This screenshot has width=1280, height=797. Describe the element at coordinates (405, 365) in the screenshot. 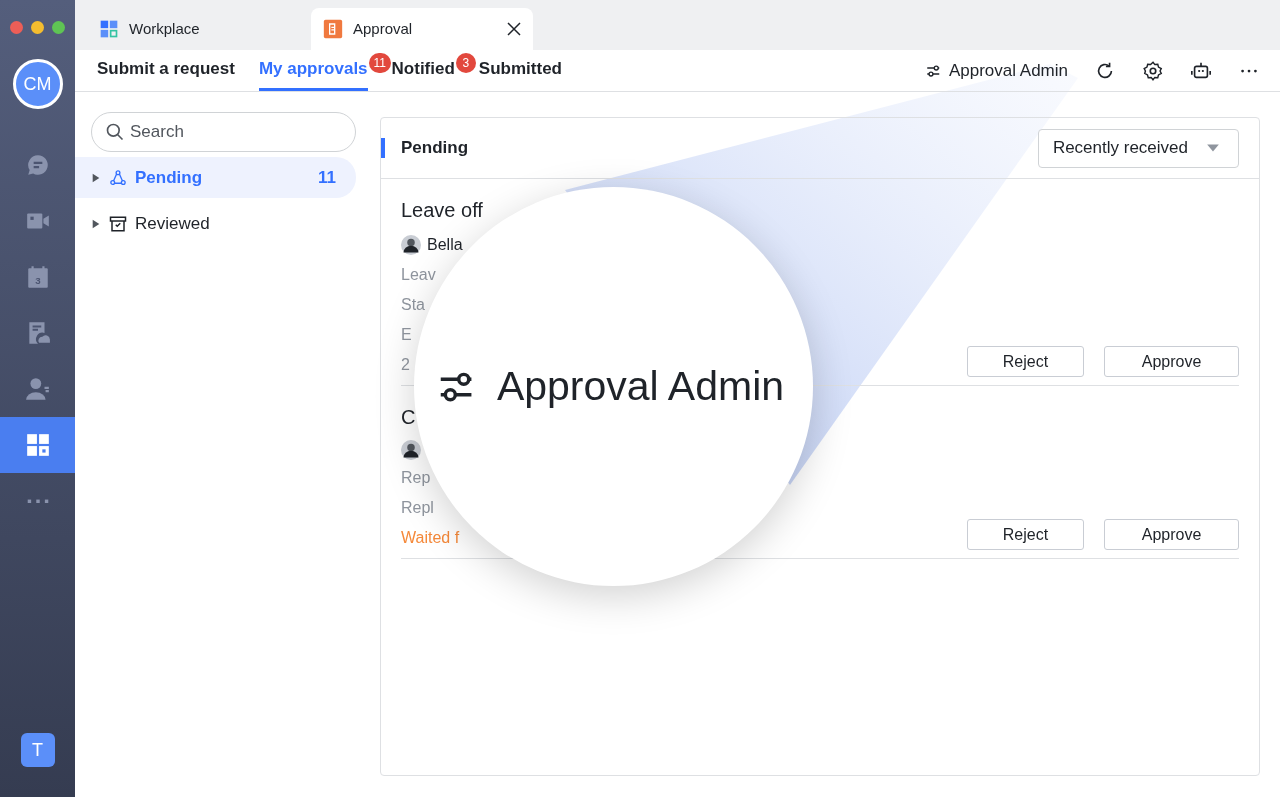

I see `detail-text: 2` at that location.